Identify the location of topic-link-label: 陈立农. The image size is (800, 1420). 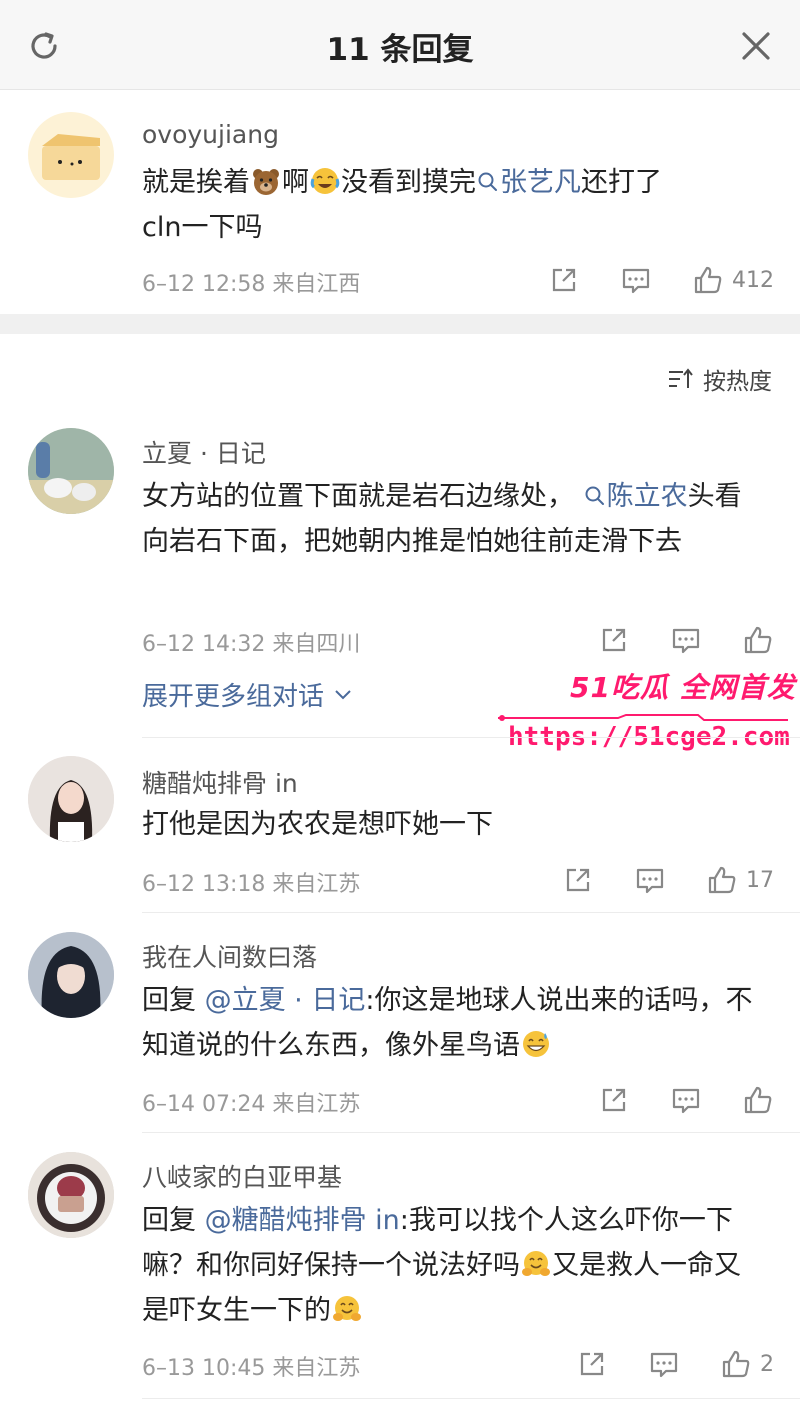
(647, 496).